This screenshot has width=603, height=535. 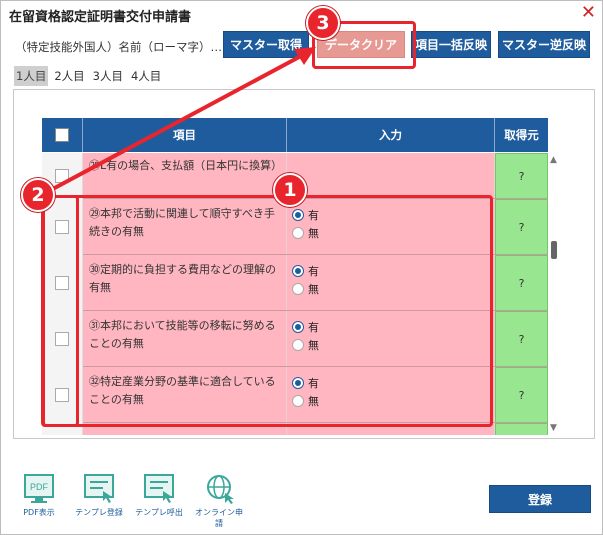 I want to click on vertical-scrollbar: ▲ ▼, so click(x=555, y=294).